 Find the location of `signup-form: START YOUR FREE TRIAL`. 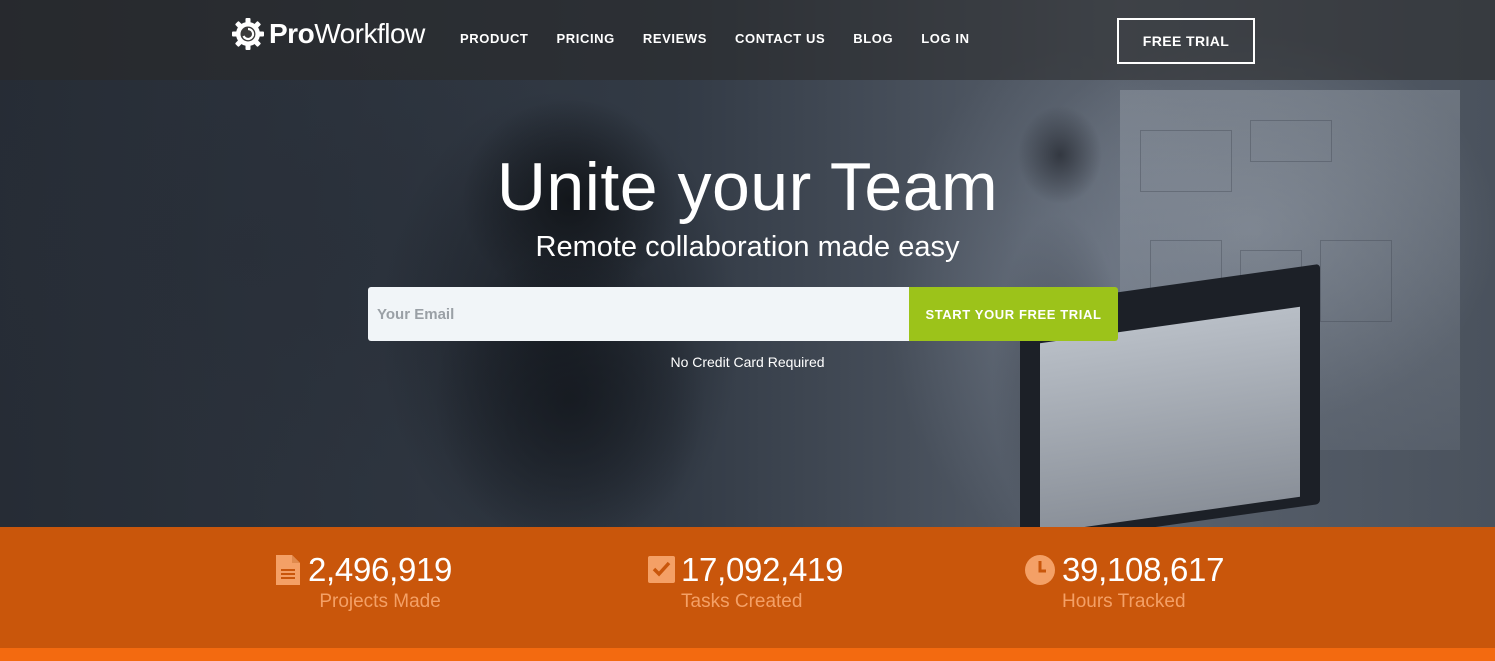

signup-form: START YOUR FREE TRIAL is located at coordinates (743, 314).